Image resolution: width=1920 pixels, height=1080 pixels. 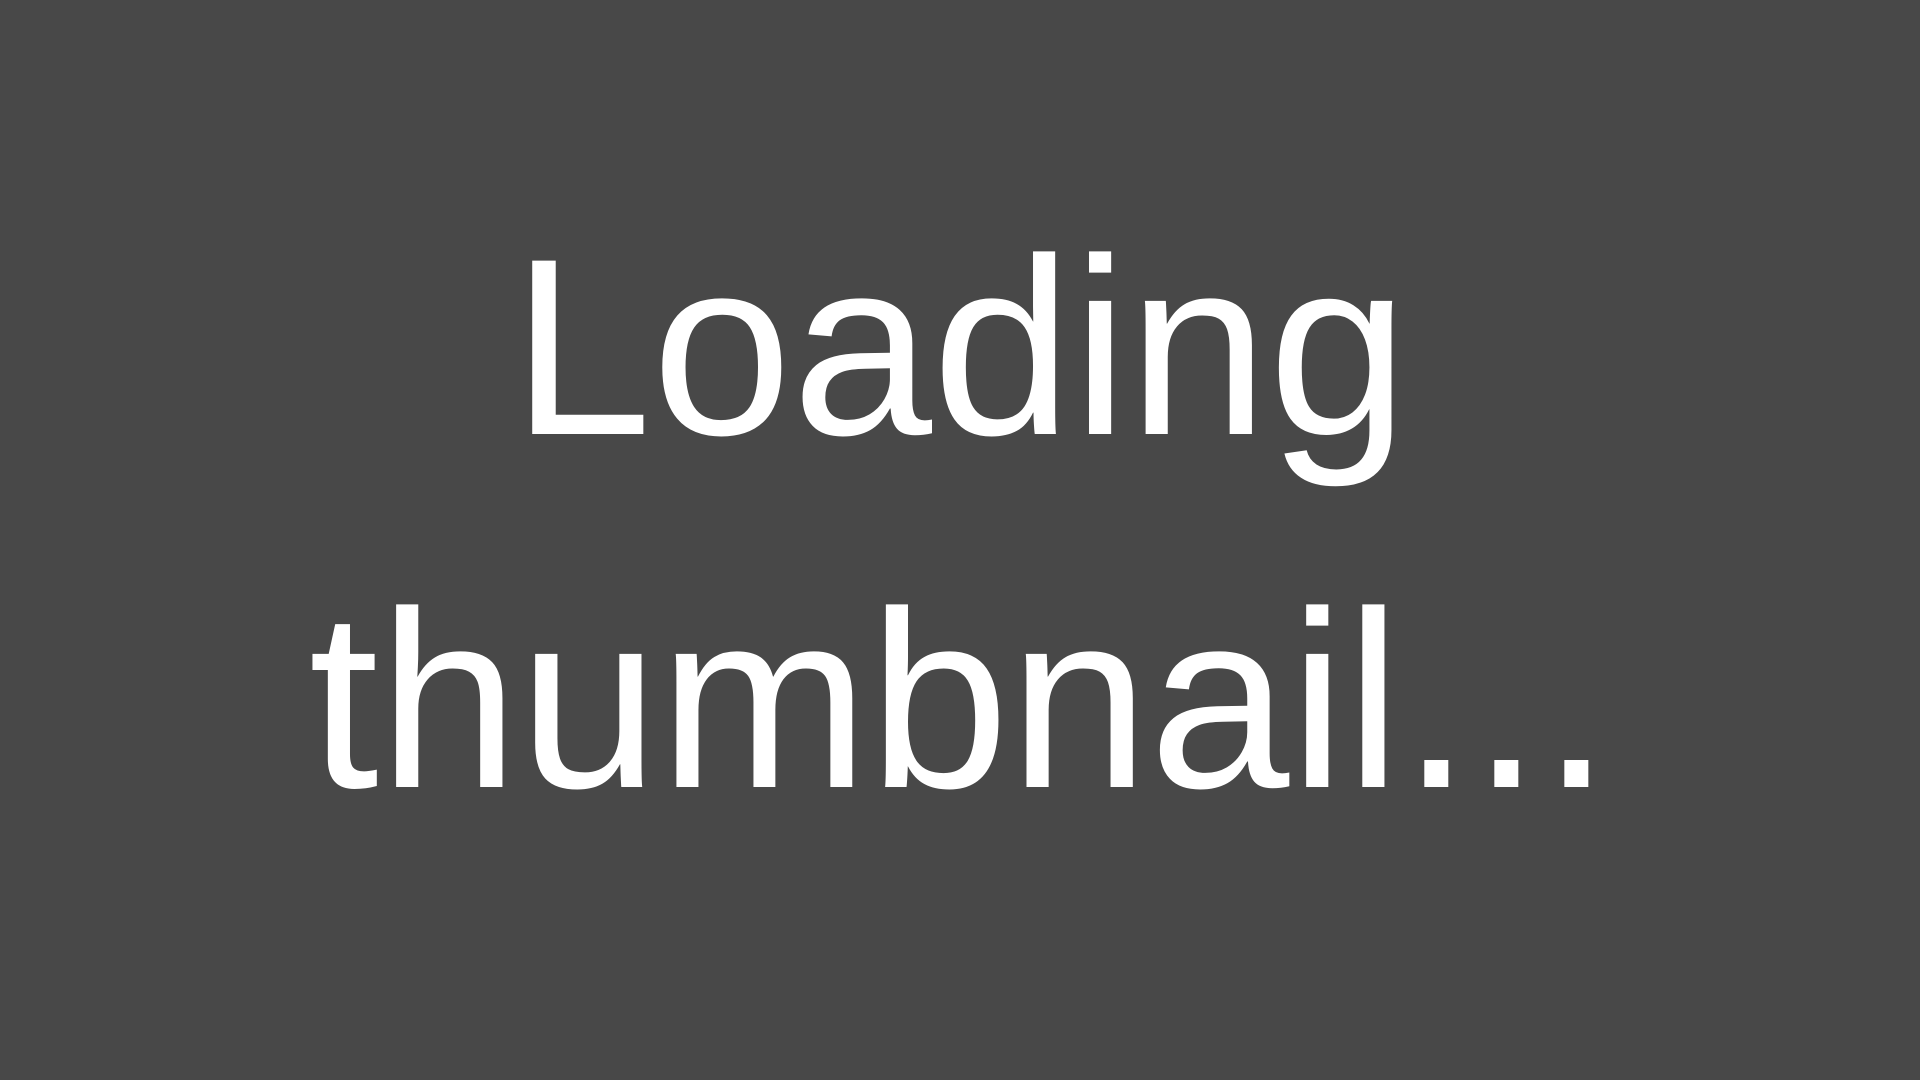 What do you see at coordinates (960, 347) in the screenshot?
I see `loading-message-line-1: Loading` at bounding box center [960, 347].